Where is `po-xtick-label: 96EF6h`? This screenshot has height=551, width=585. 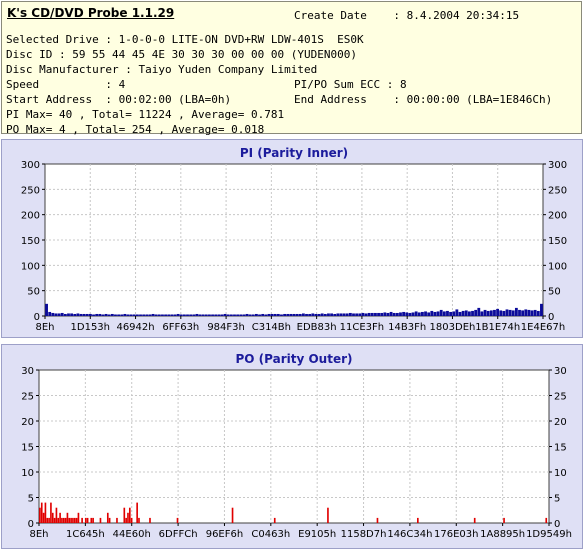
po-xtick-label: 96EF6h is located at coordinates (225, 534).